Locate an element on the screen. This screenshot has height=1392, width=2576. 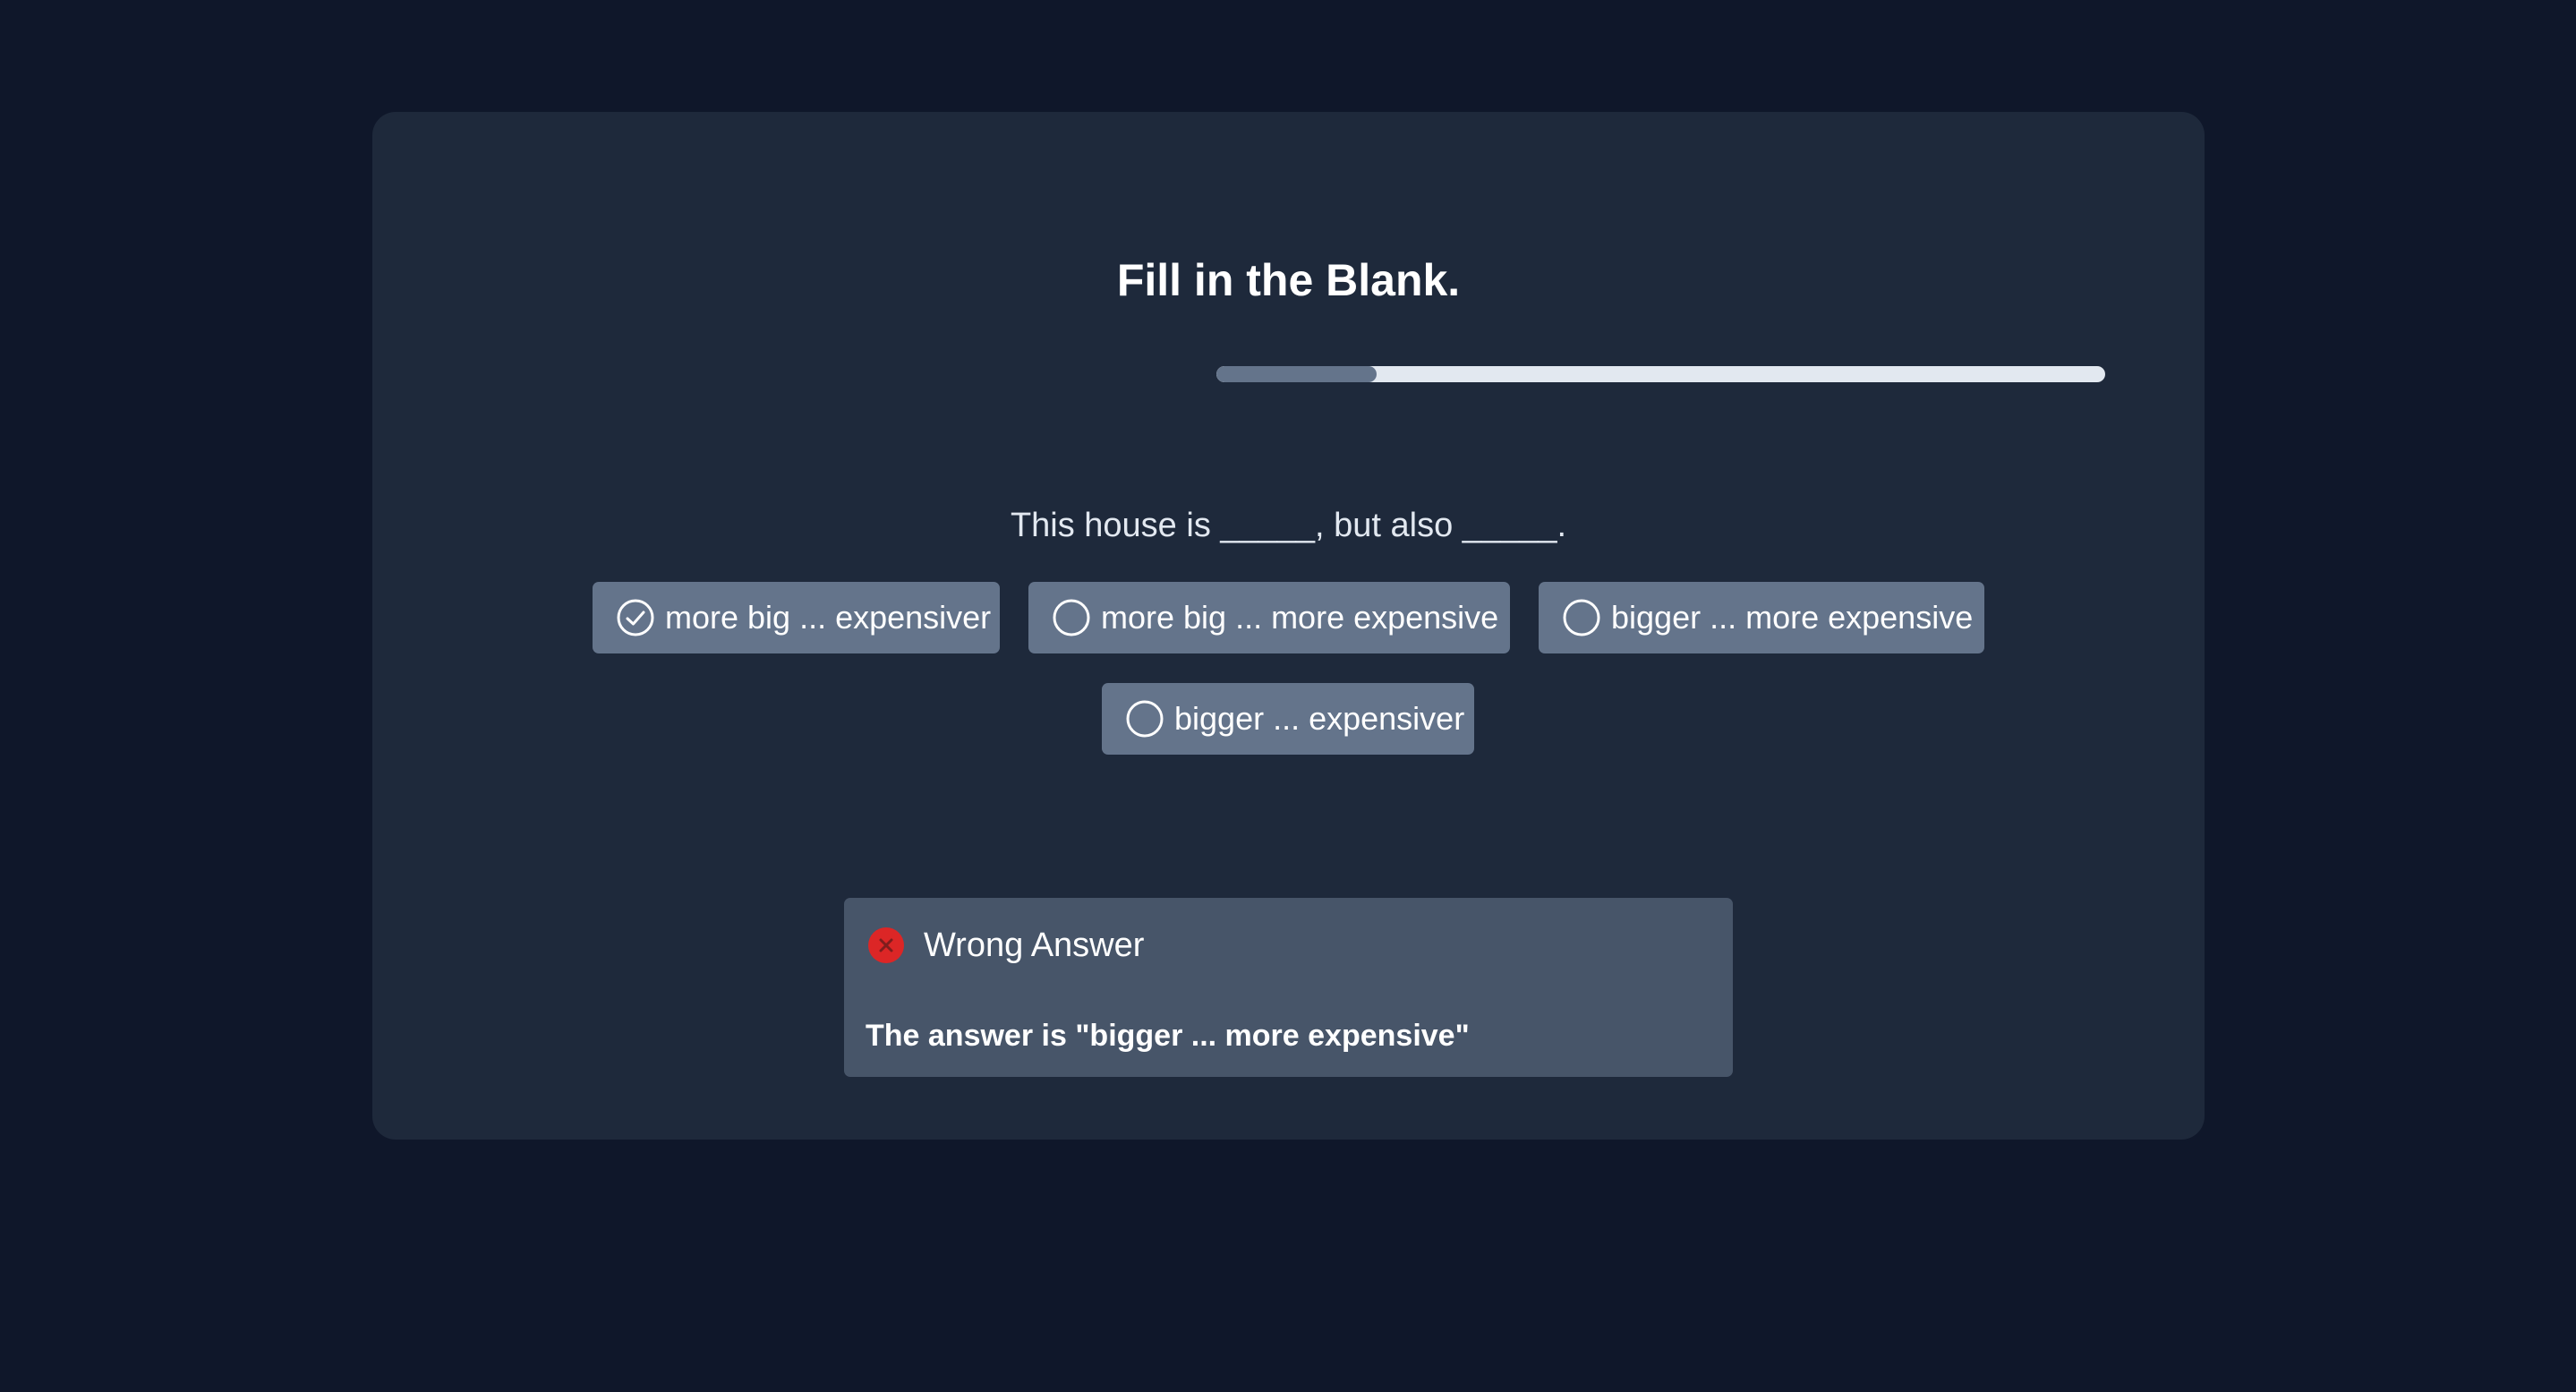
option-button-2: more big ... more expensive is located at coordinates (1269, 617).